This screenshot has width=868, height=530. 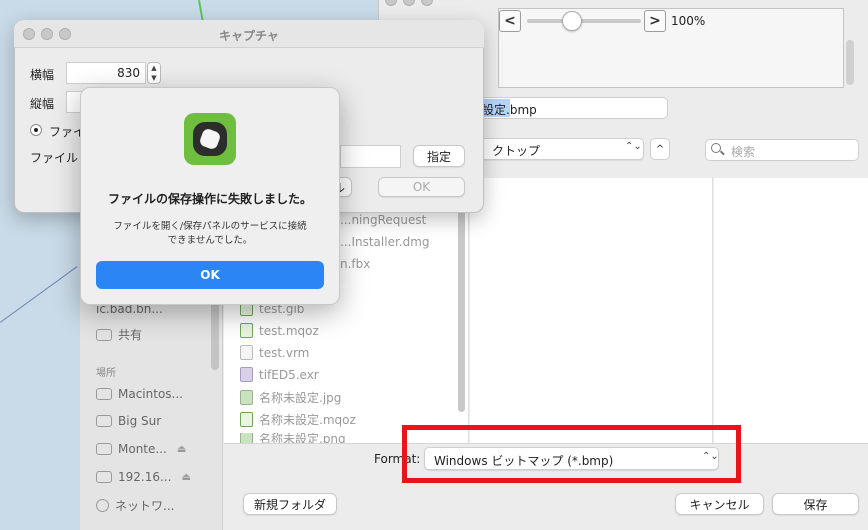 I want to click on list-item: test.mqoz, so click(x=279, y=330).